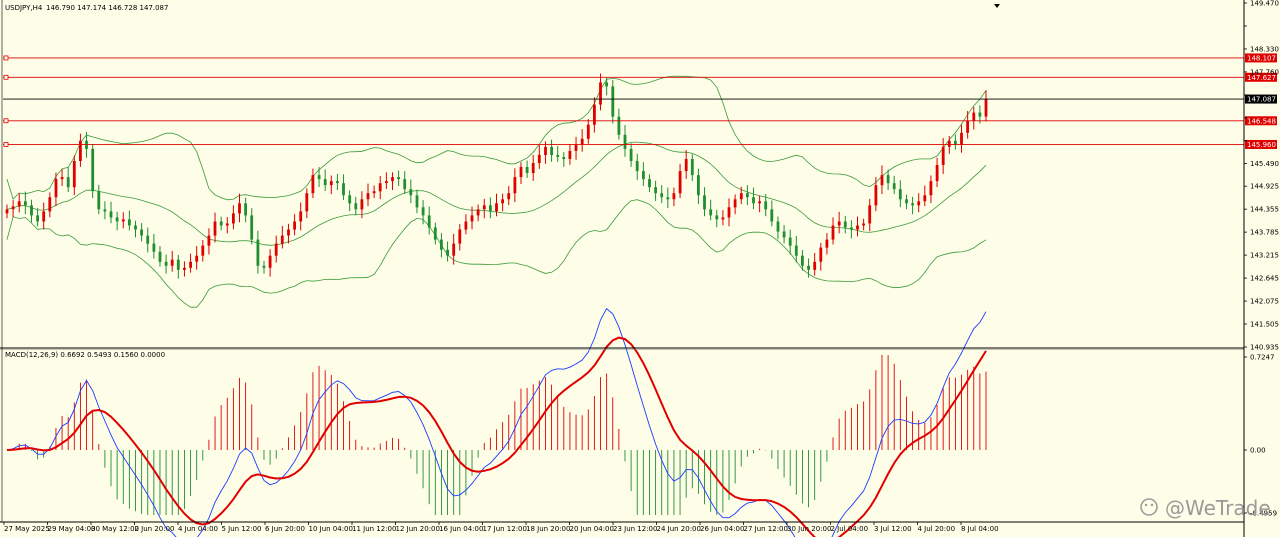 The height and width of the screenshot is (537, 1280). Describe the element at coordinates (242, 529) in the screenshot. I see `time-tick-label: 5 Jun 12:00` at that location.